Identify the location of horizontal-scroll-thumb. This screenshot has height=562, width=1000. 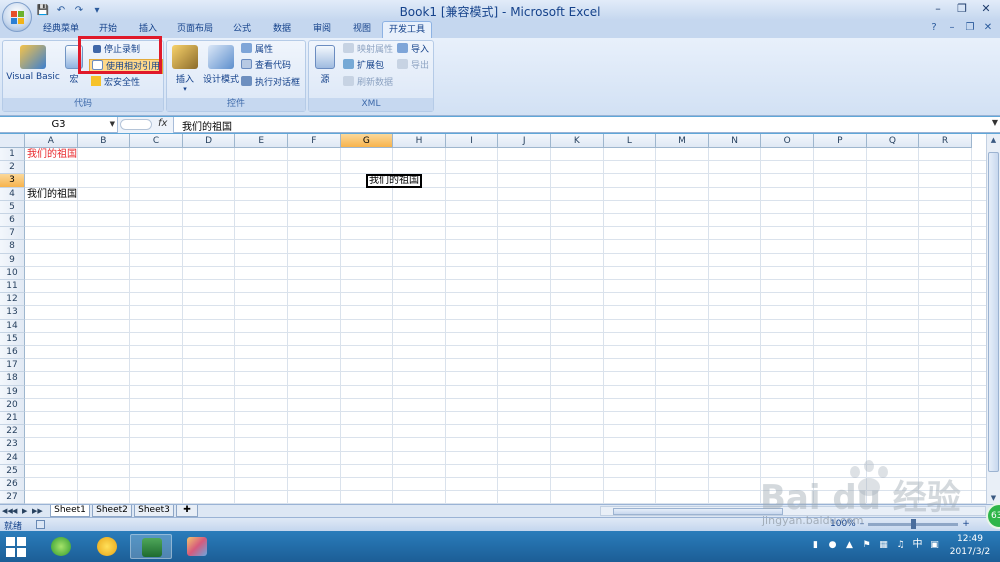
(698, 511).